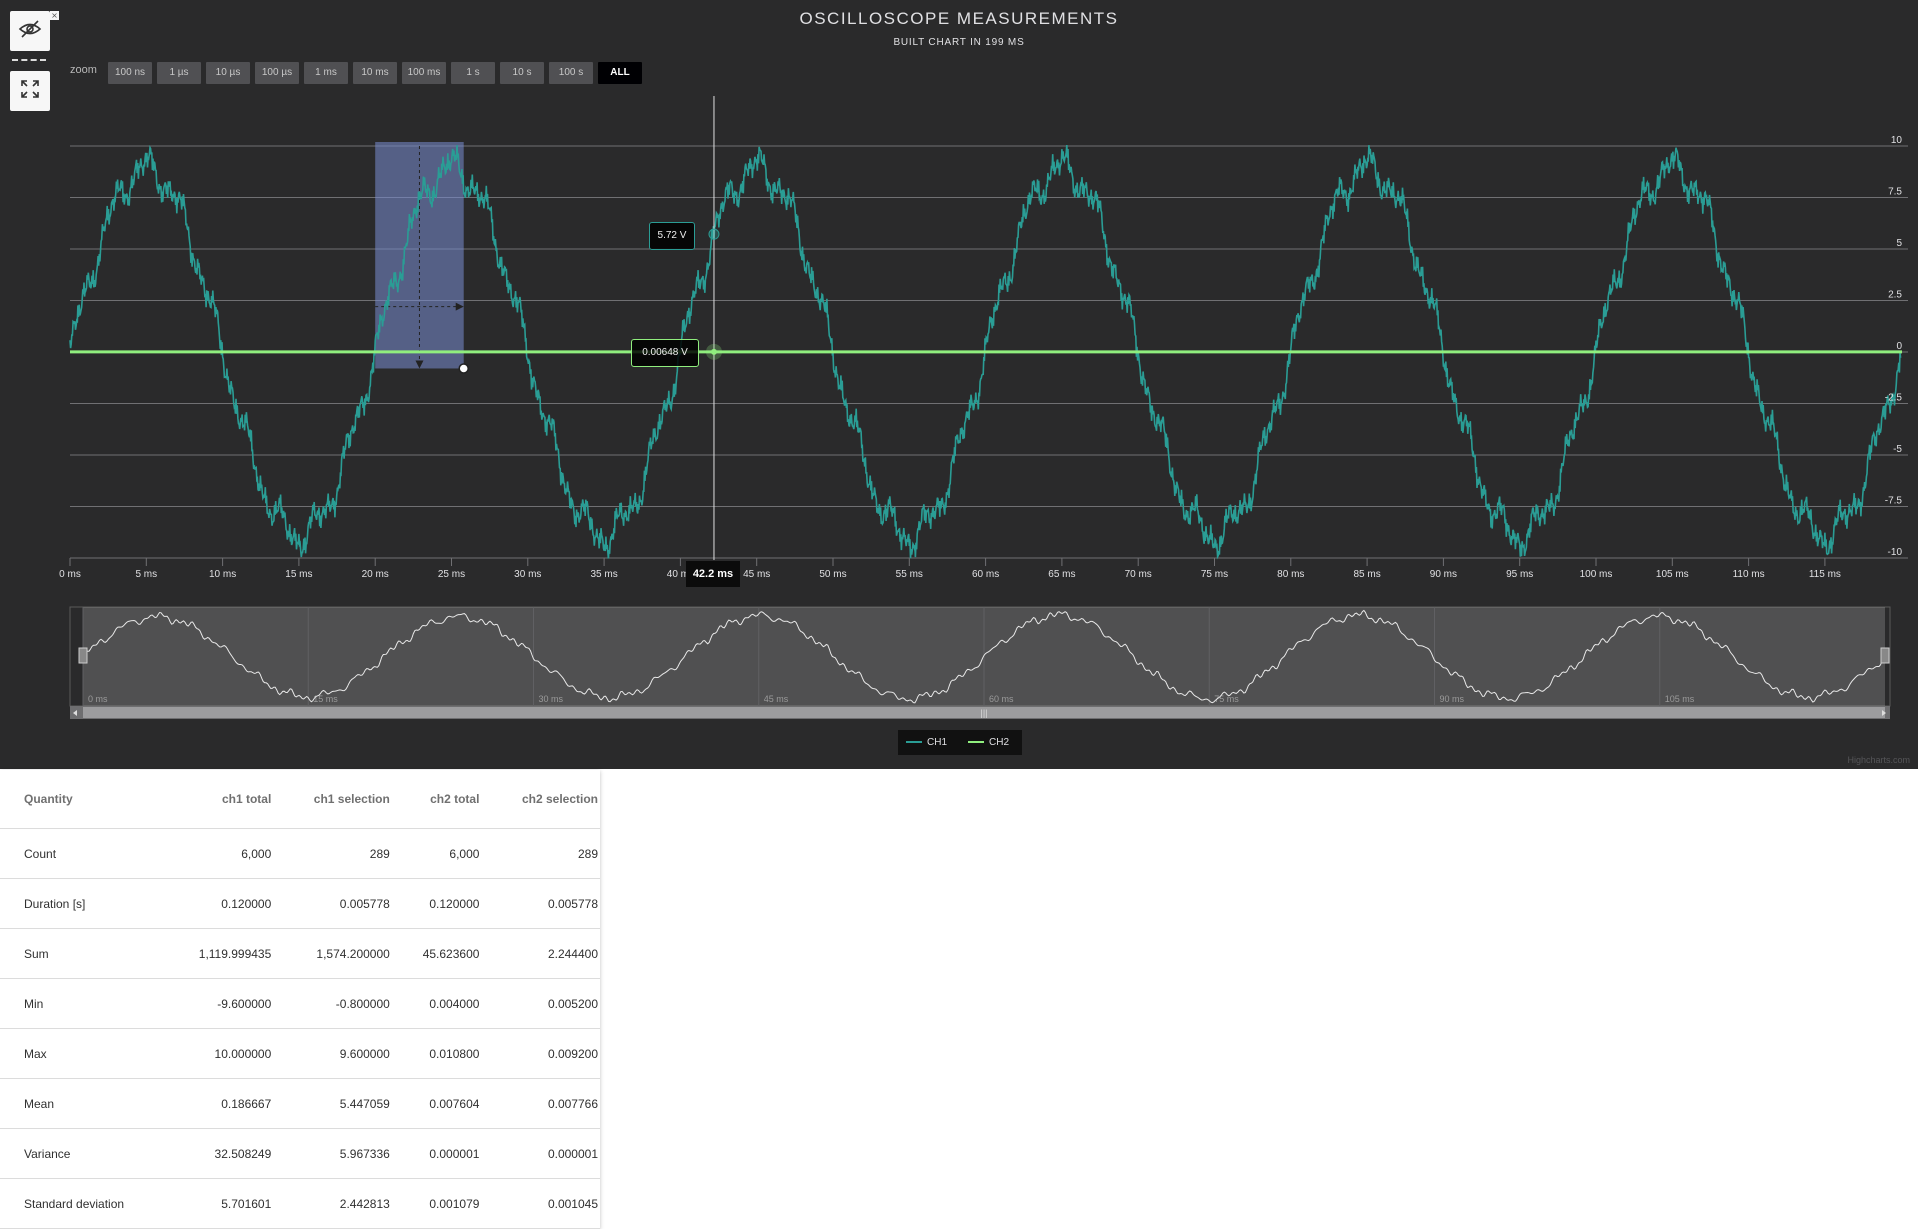 This screenshot has height=1229, width=1918. Describe the element at coordinates (665, 353) in the screenshot. I see `ch2-tooltip: 0.00648 V` at that location.